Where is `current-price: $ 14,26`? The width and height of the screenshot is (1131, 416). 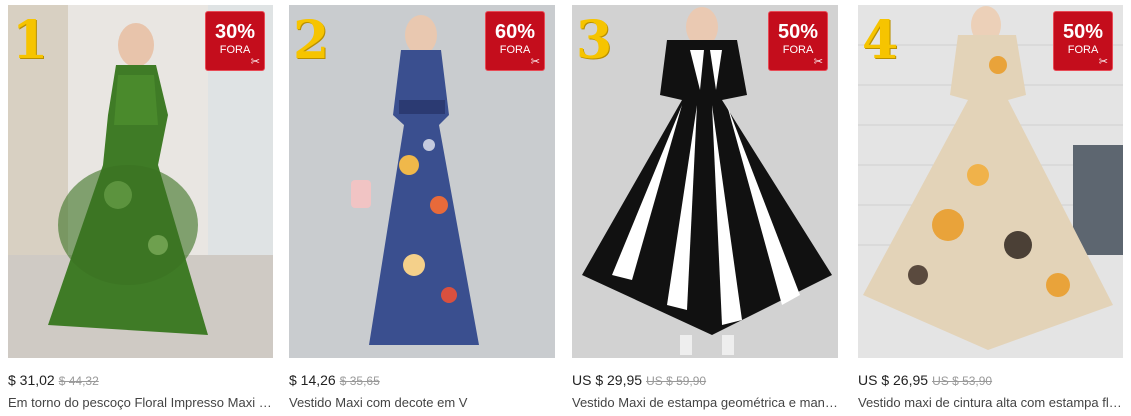
current-price: $ 14,26 is located at coordinates (312, 380).